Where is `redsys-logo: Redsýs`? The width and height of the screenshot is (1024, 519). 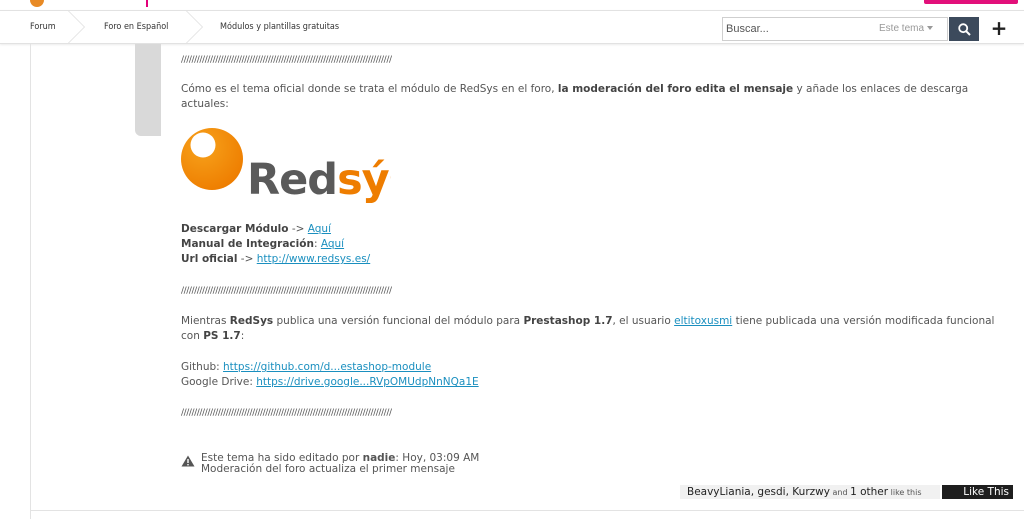
redsys-logo: Redsýs is located at coordinates (286, 166).